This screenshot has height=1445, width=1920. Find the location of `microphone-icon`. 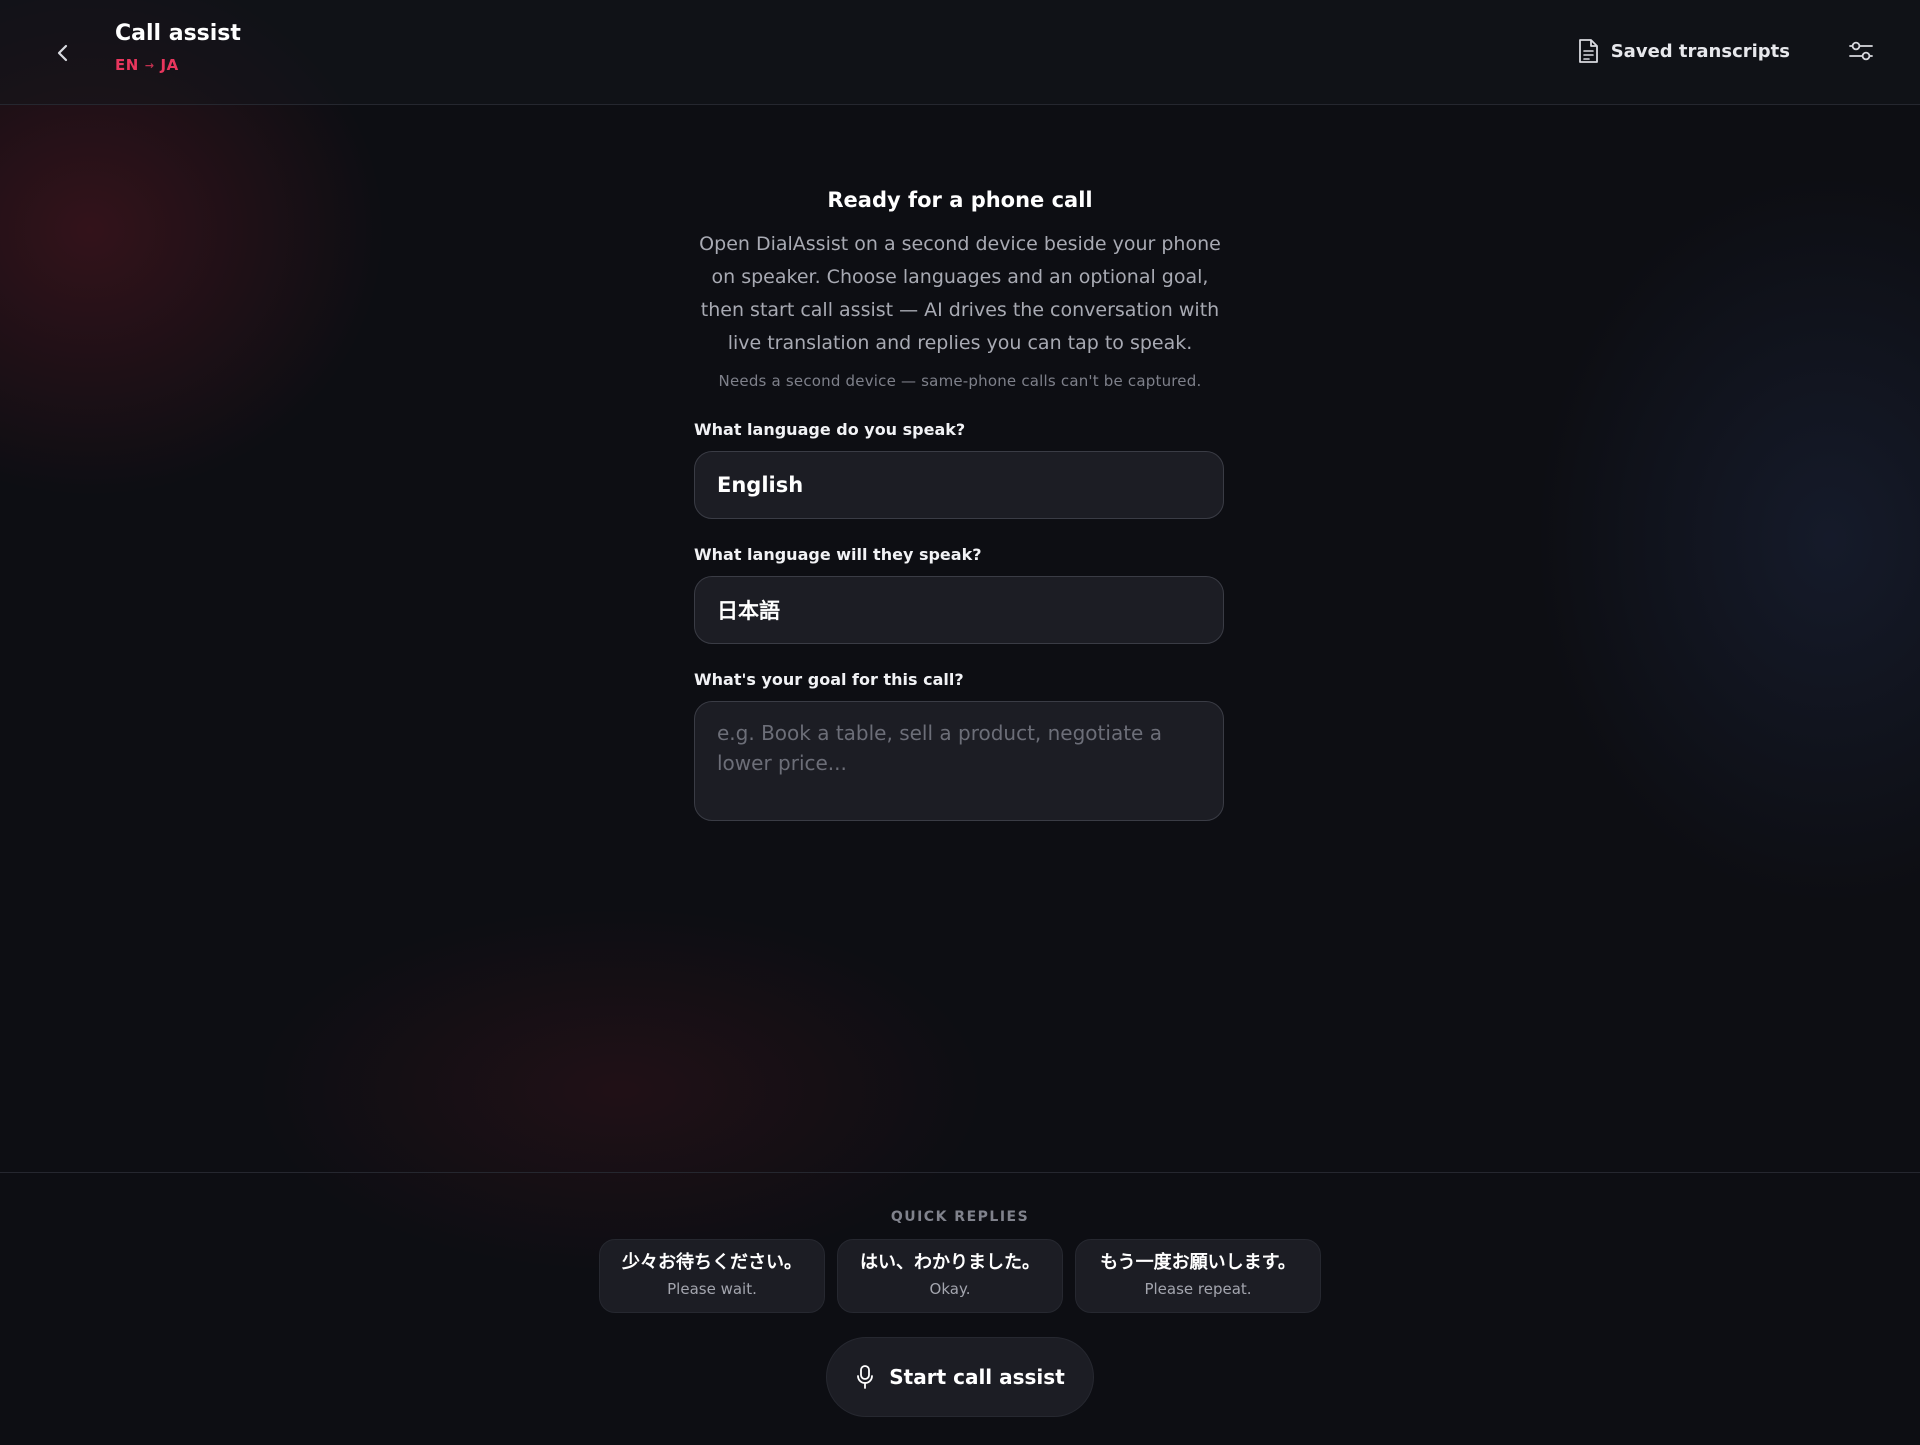

microphone-icon is located at coordinates (865, 1377).